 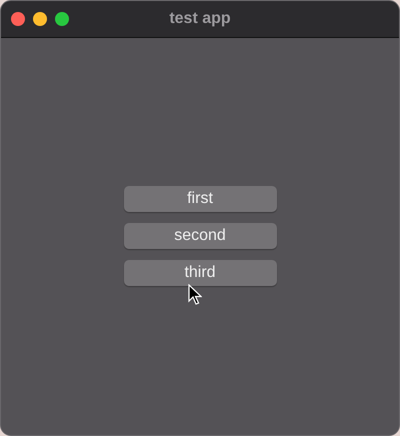 I want to click on minimize-icon, so click(x=40, y=19).